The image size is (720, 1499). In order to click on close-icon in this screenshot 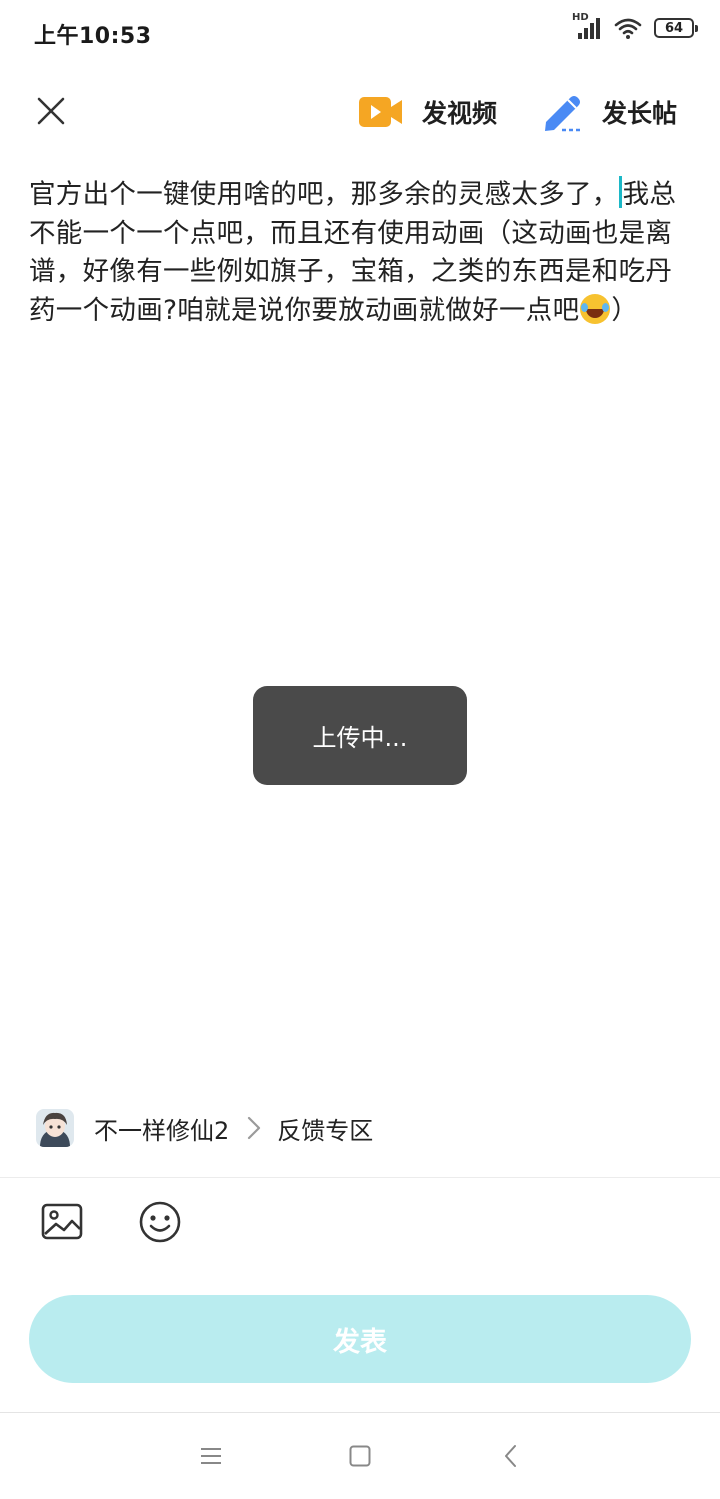, I will do `click(51, 111)`.